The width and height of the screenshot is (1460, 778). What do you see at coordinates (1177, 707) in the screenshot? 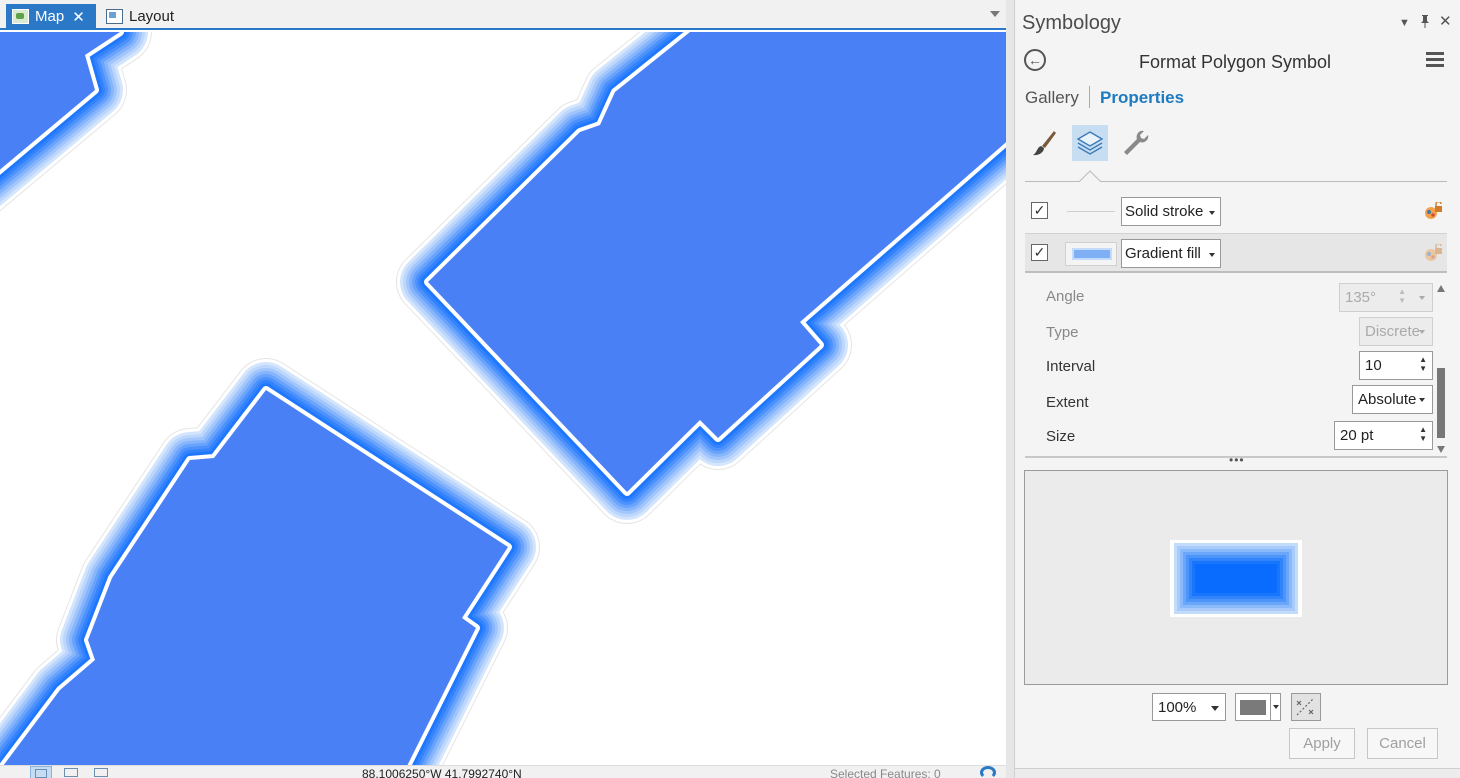
I see `zoom-value: 100%` at bounding box center [1177, 707].